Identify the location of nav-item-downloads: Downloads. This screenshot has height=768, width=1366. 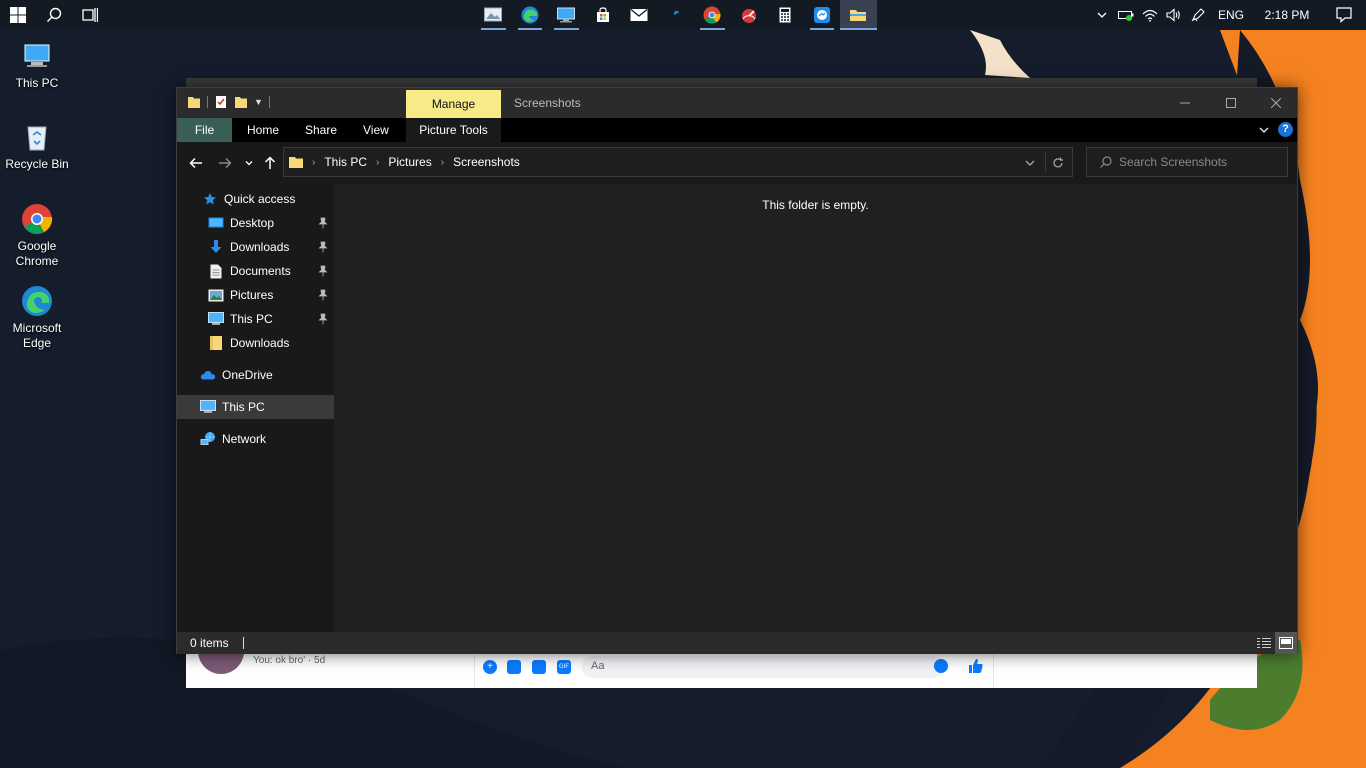
(255, 247).